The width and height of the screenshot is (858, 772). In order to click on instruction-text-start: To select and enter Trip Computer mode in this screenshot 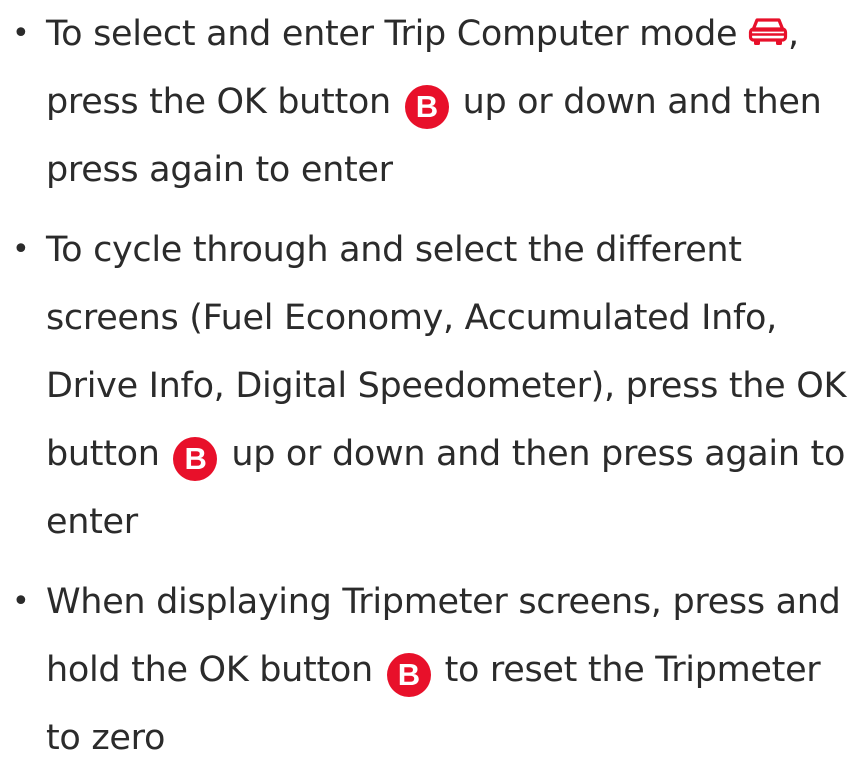, I will do `click(392, 34)`.